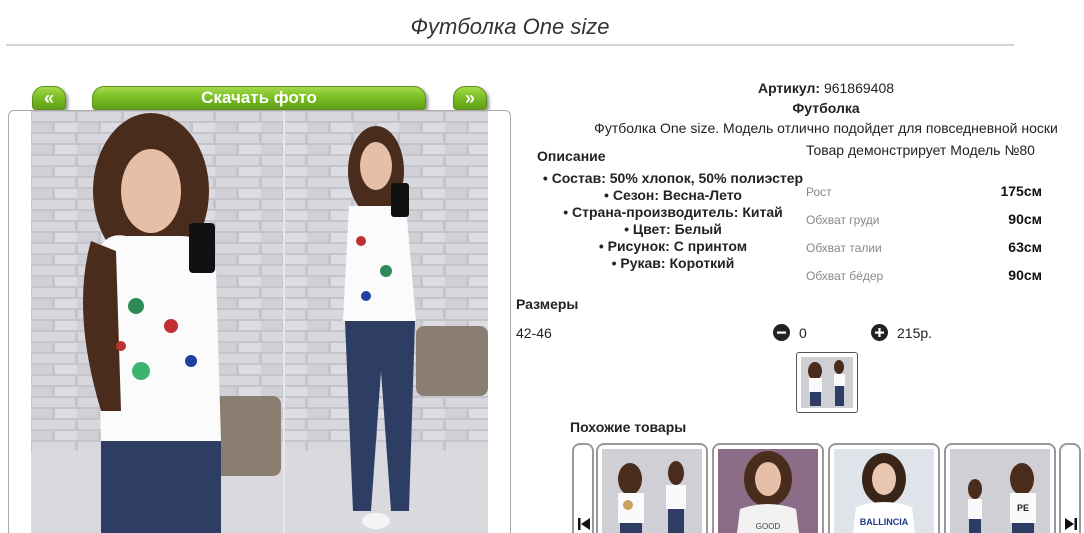 The width and height of the screenshot is (1084, 533). I want to click on measurement-row: Обхват груди 90см, so click(924, 220).